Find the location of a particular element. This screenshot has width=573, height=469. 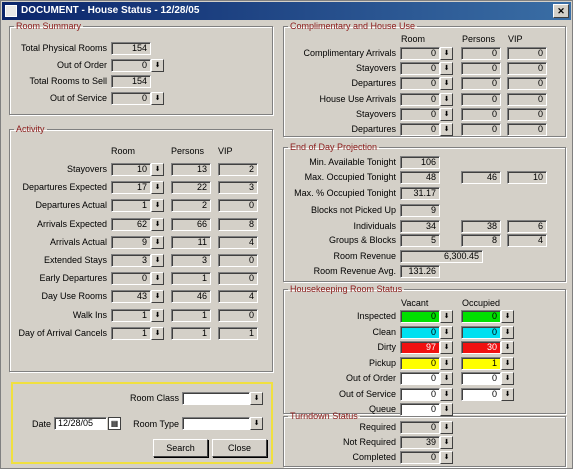

turndown-value: 39 is located at coordinates (420, 442).